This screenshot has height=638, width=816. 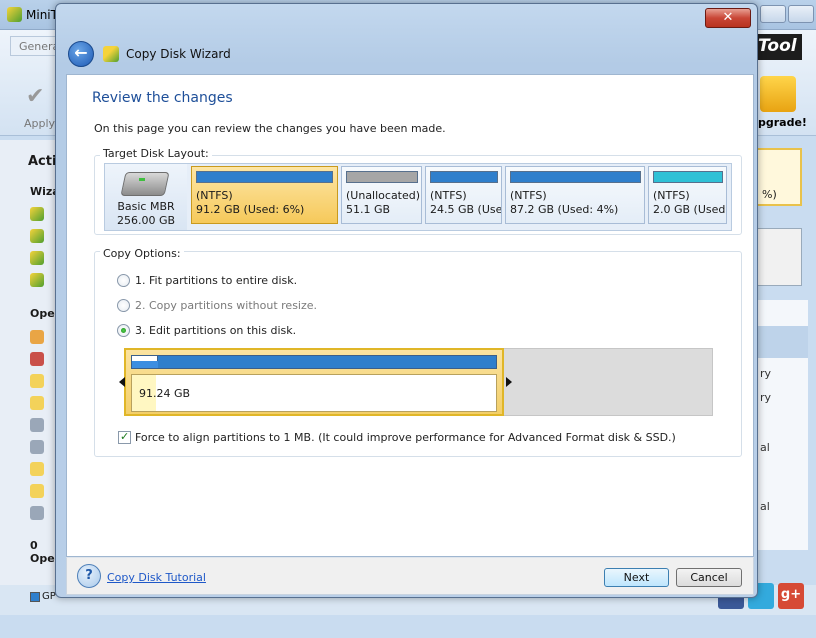 I want to click on google-plus-icon: g+, so click(x=791, y=596).